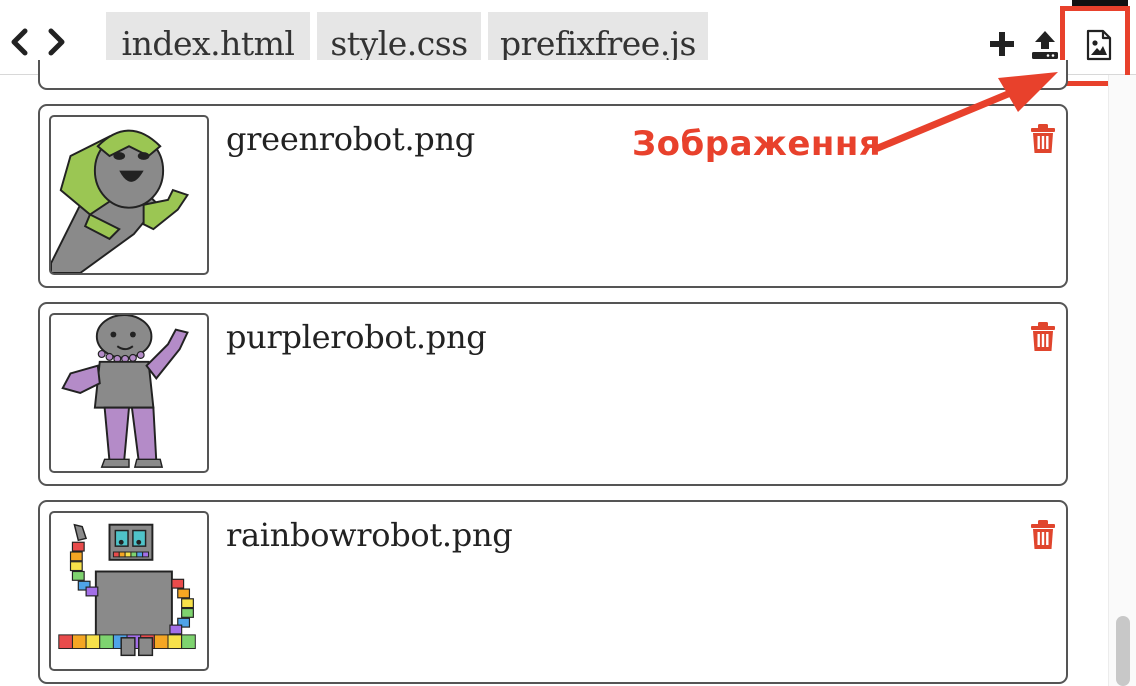 The height and width of the screenshot is (686, 1136). I want to click on upload-icon, so click(1045, 45).